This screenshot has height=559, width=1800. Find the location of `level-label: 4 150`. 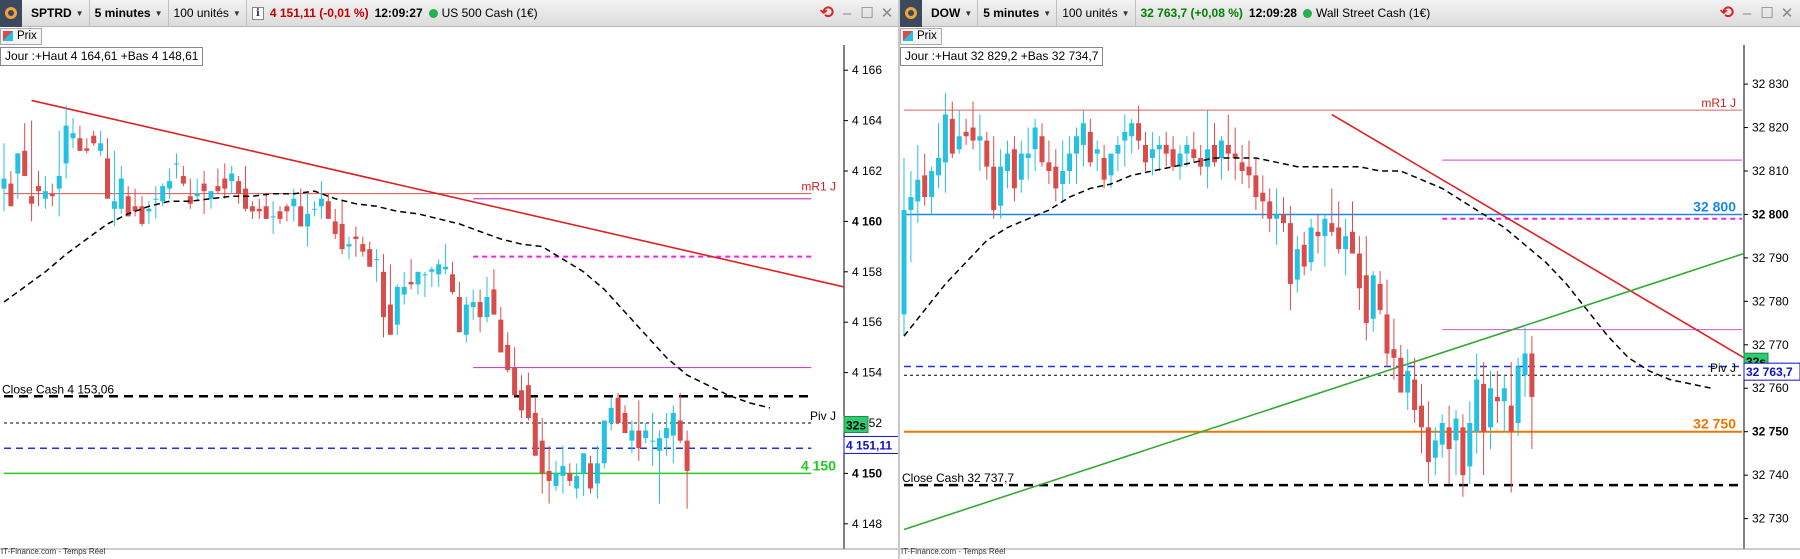

level-label: 4 150 is located at coordinates (818, 465).